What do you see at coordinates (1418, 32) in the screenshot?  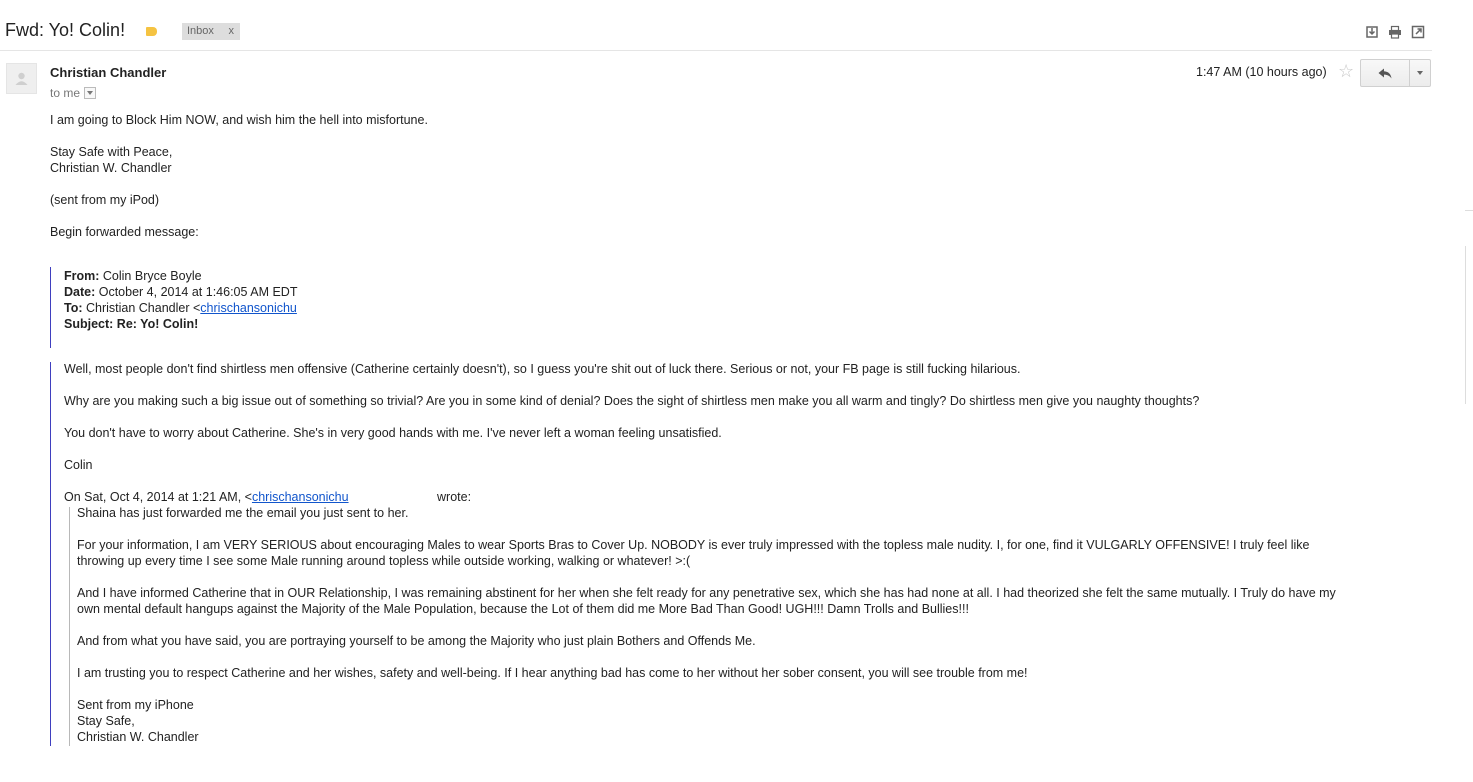 I see `new-window-icon` at bounding box center [1418, 32].